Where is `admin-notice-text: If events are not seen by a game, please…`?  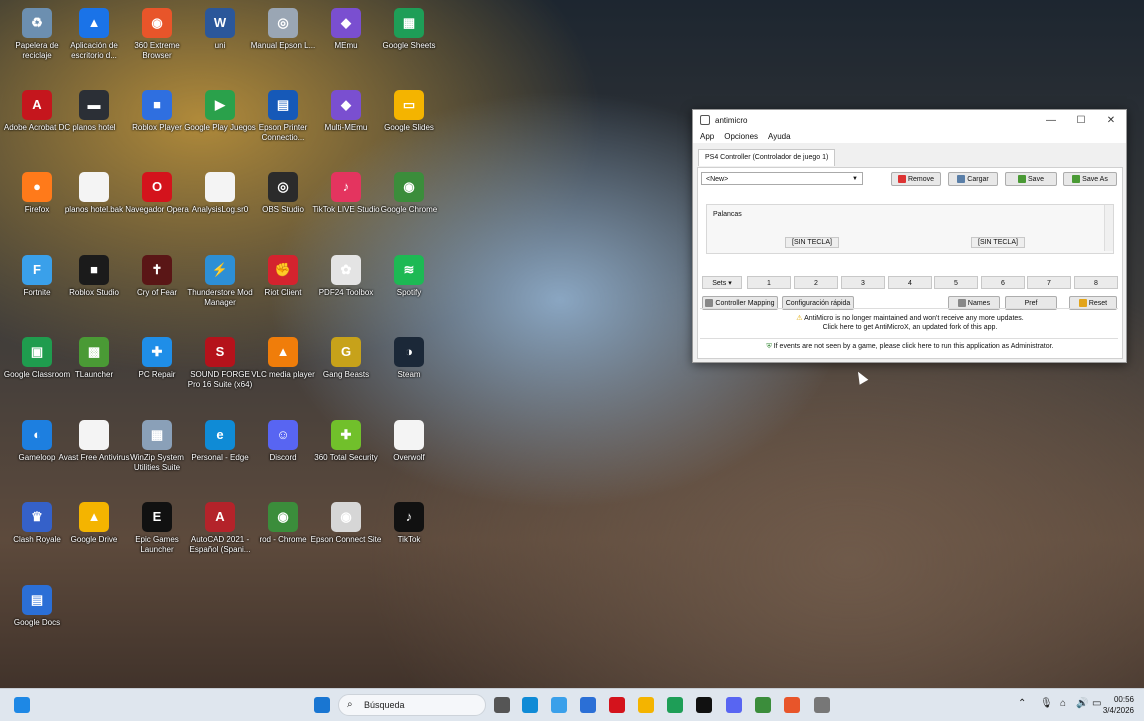
admin-notice-text: If events are not seen by a game, please… is located at coordinates (913, 346).